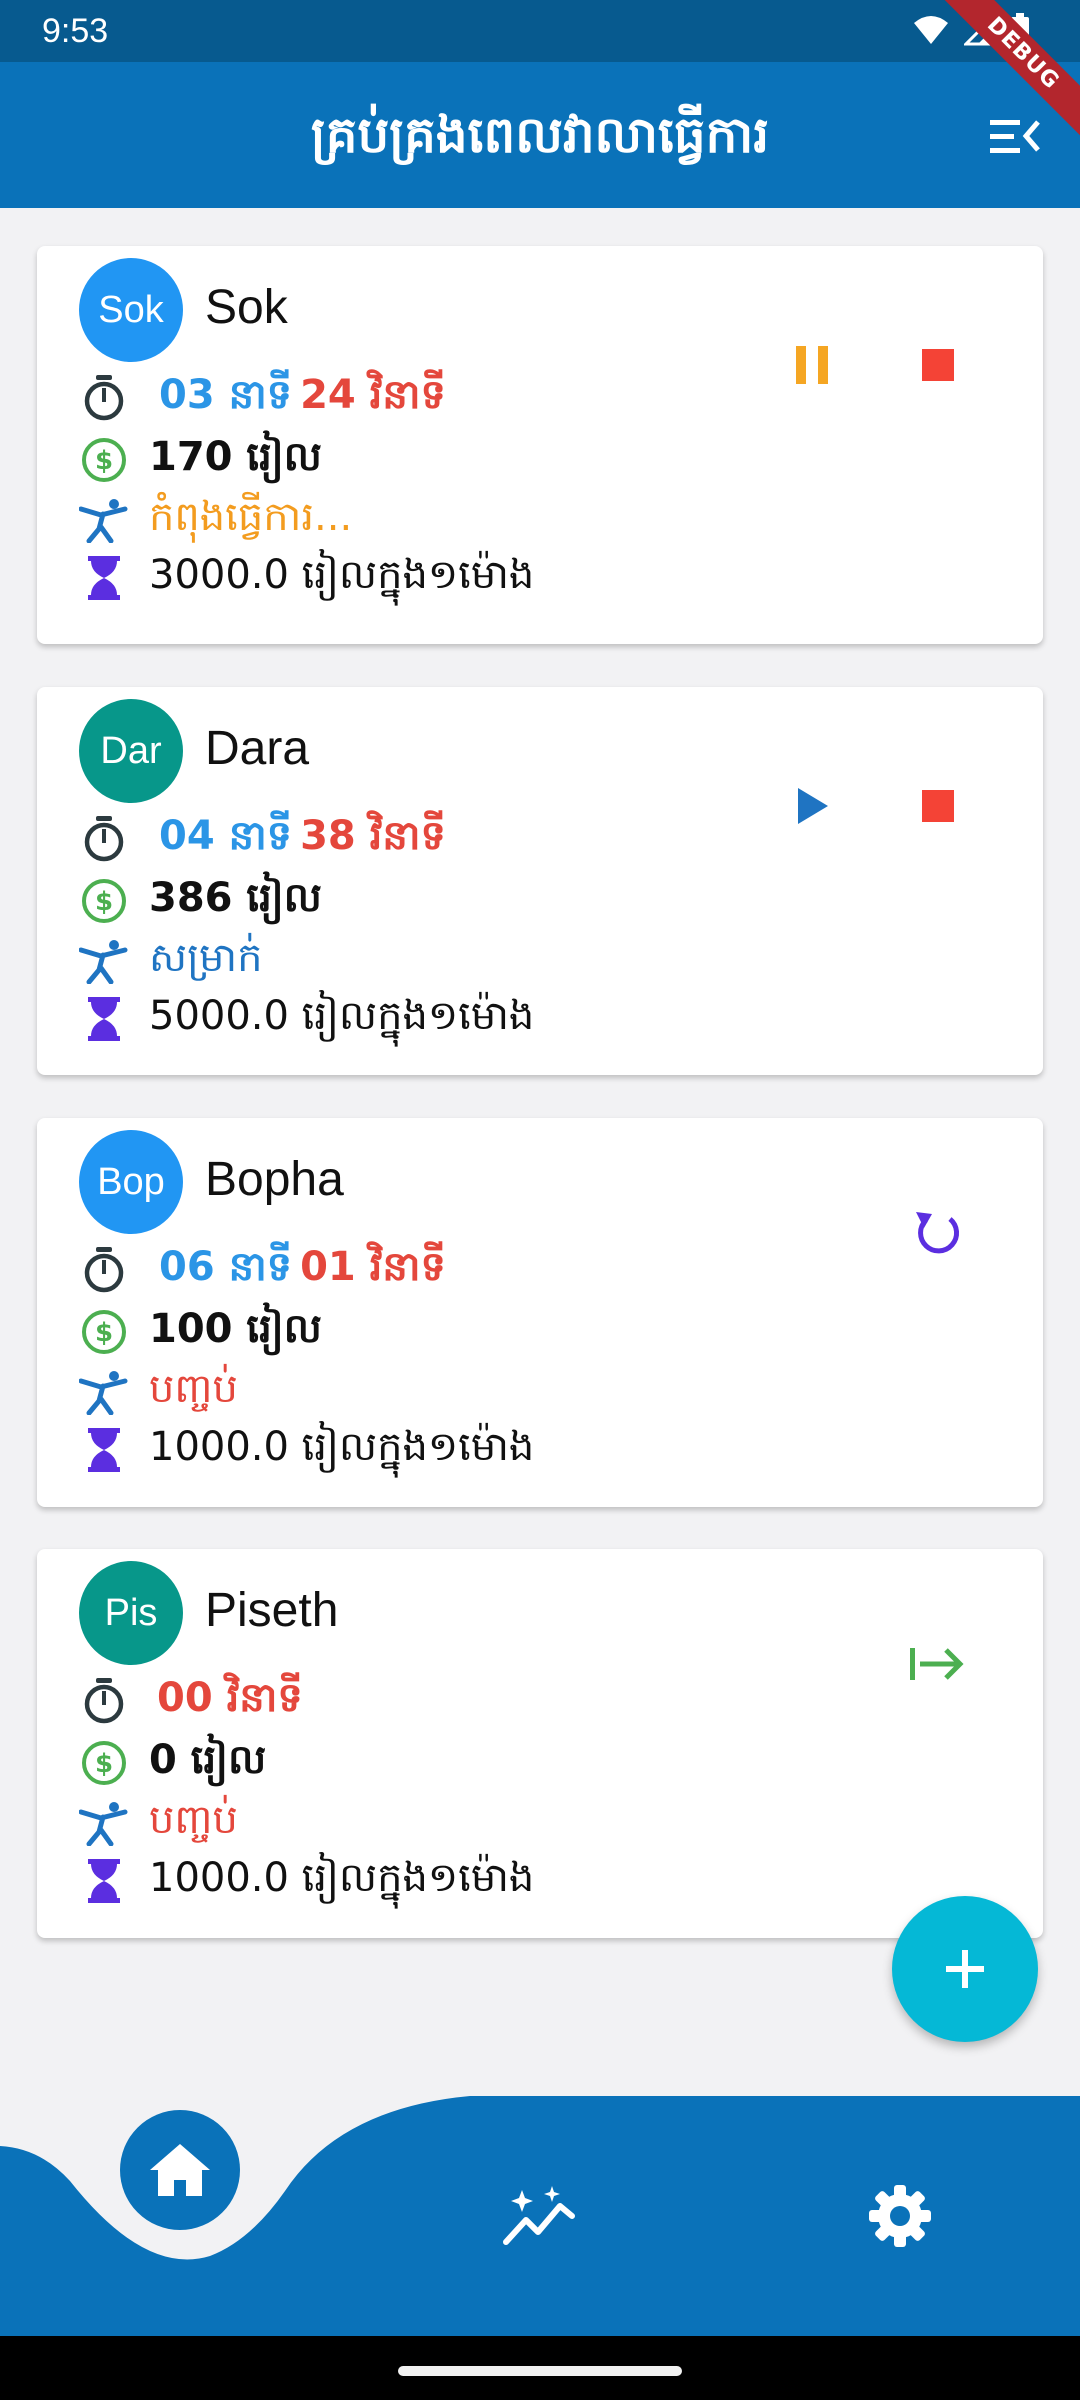  I want to click on elapsed-seconds: 00 វិនាទី, so click(230, 1697).